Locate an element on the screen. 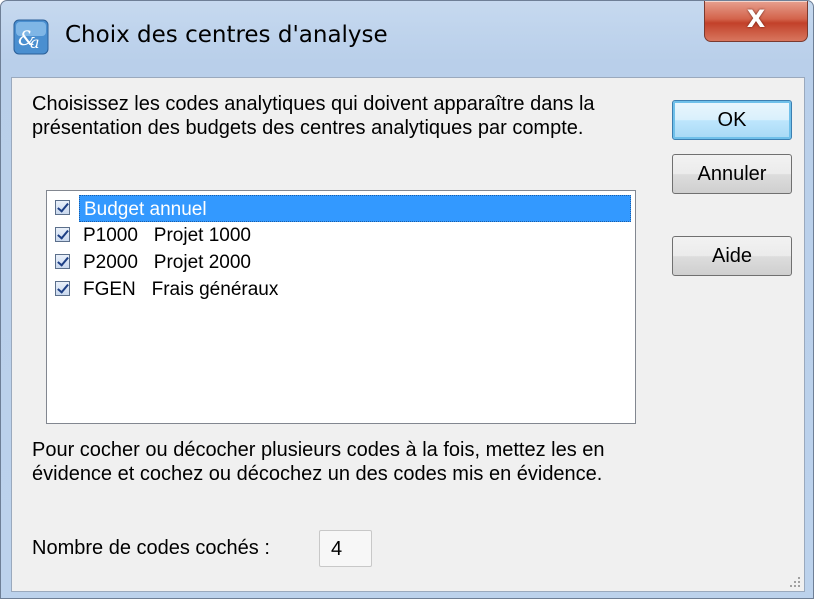 The image size is (814, 599). list-item-label: FGEN Frais généraux is located at coordinates (181, 289).